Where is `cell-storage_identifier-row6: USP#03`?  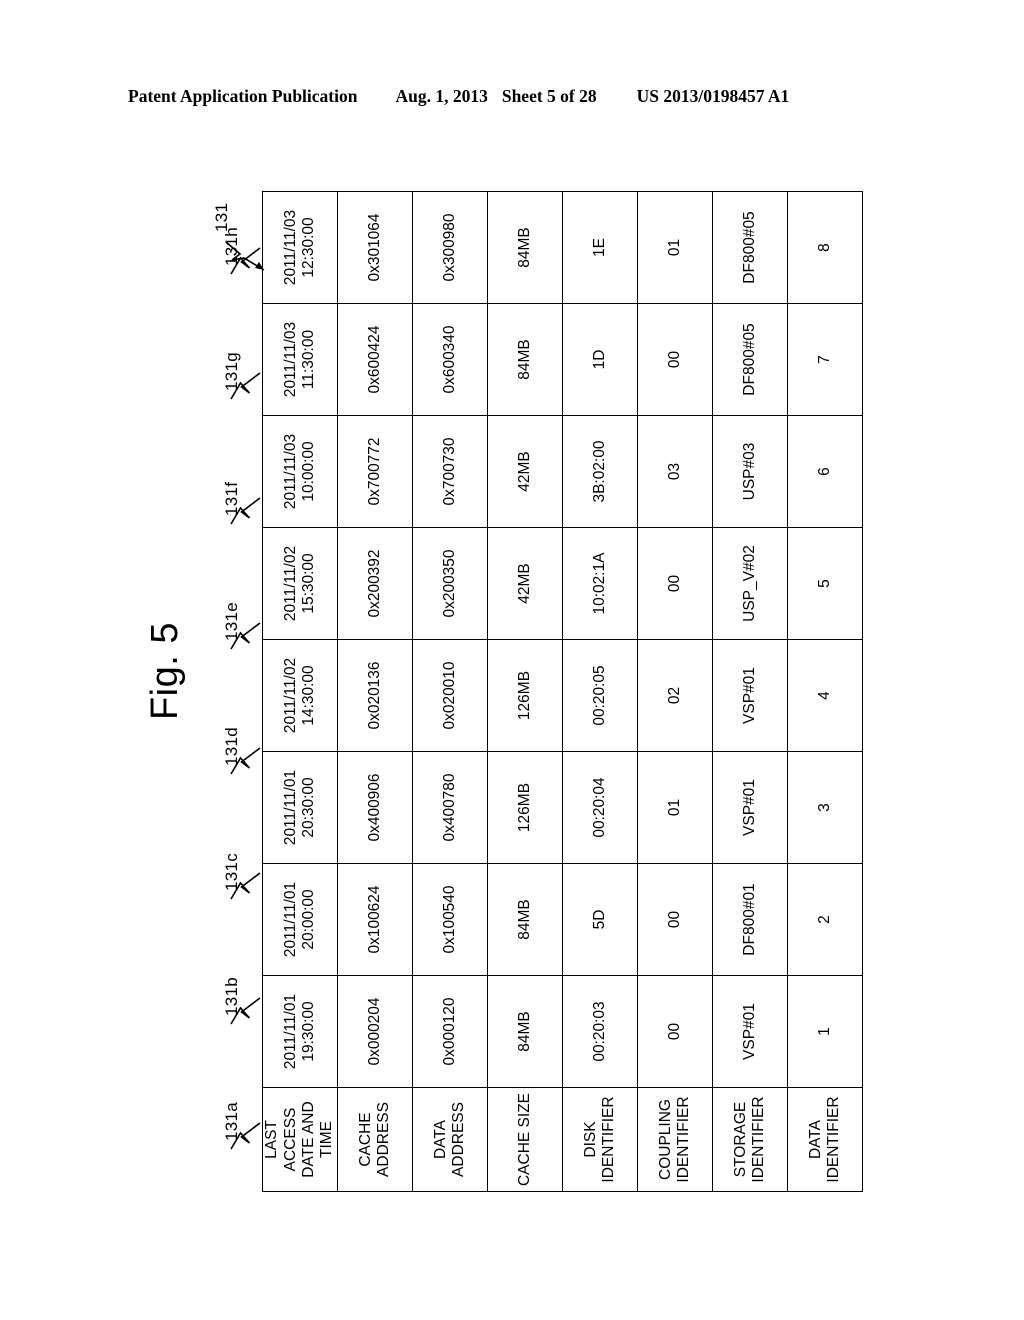
cell-storage_identifier-row6: USP#03 is located at coordinates (750, 471).